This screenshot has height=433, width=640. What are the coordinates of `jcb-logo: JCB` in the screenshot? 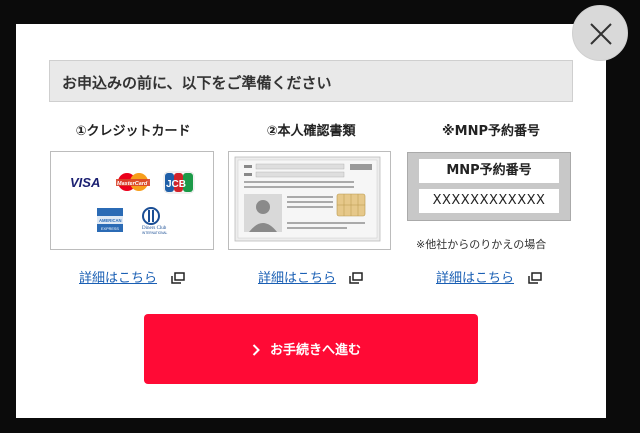 It's located at (179, 182).